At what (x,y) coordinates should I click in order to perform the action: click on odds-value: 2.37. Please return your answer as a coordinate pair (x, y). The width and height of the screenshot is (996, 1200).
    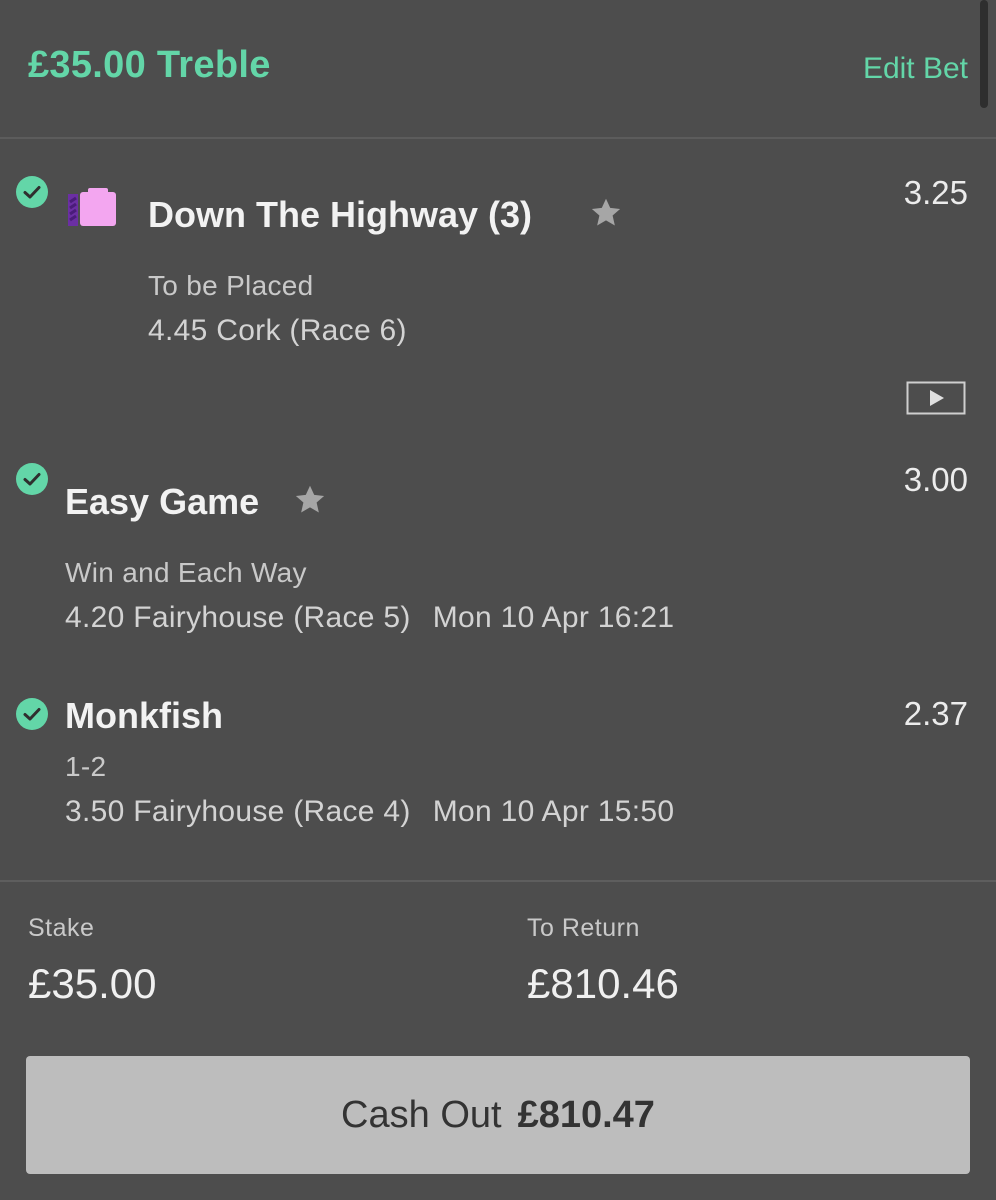
    Looking at the image, I should click on (935, 713).